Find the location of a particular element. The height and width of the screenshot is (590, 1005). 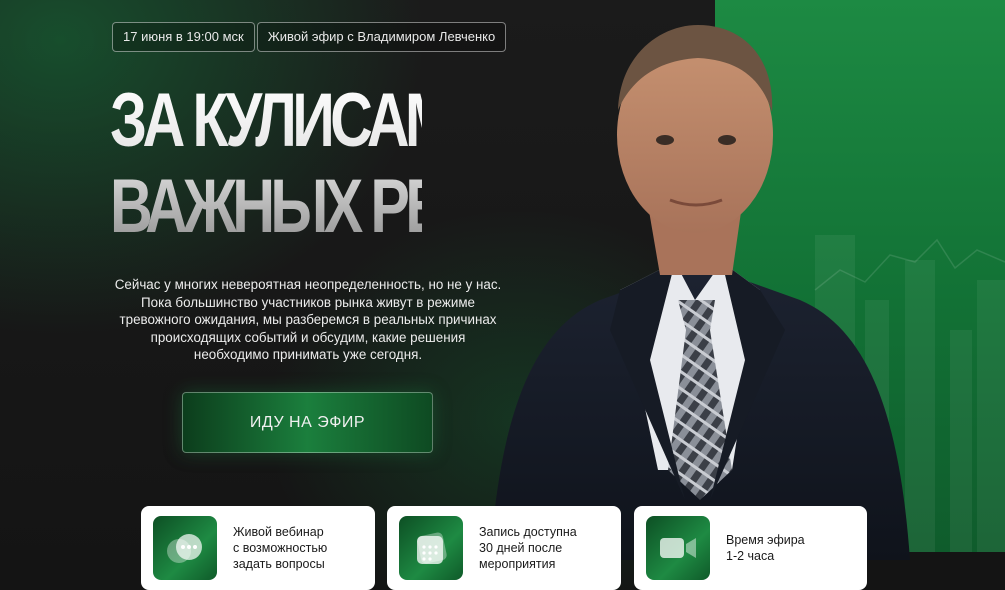

calendar-icon is located at coordinates (431, 548).